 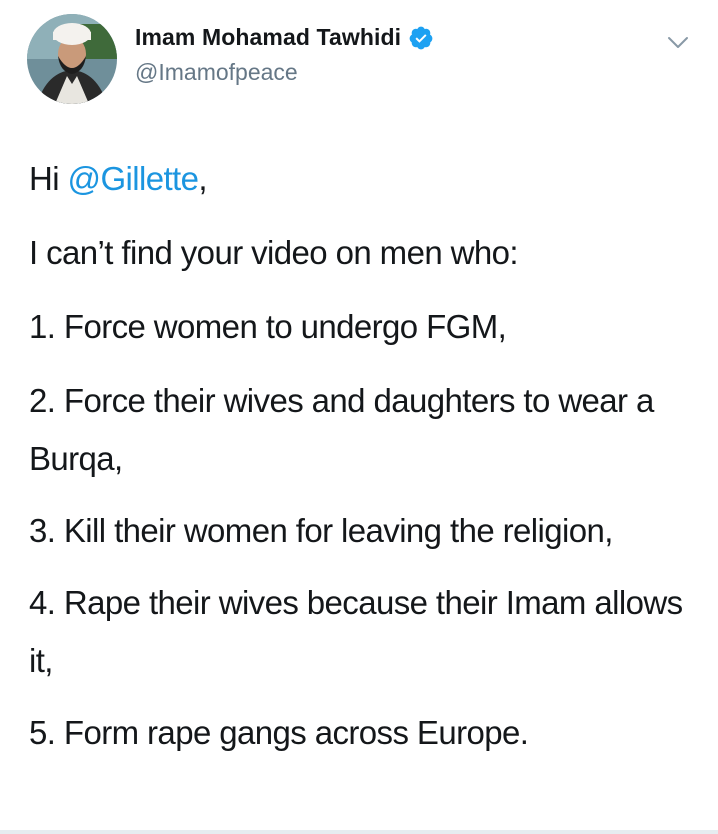 I want to click on tweet-list-item: 5. Form rape gangs across Europe., so click(x=279, y=732).